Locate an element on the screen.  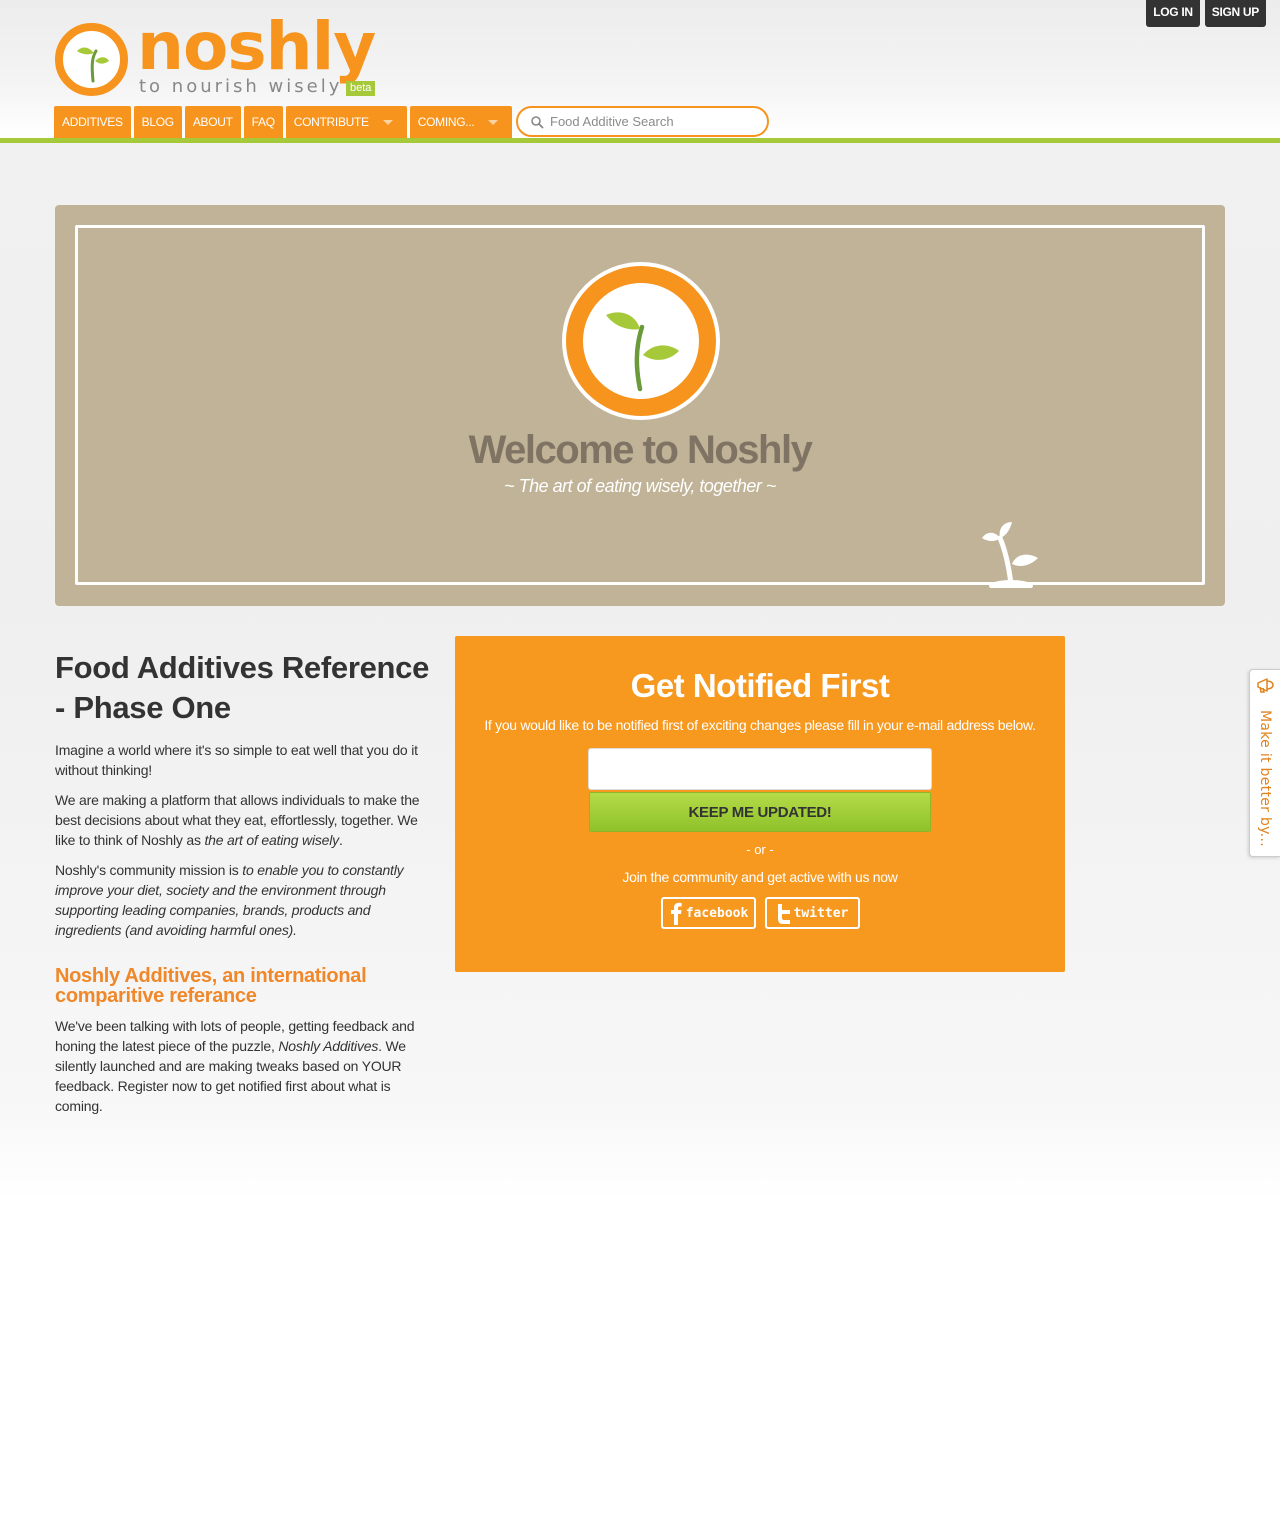
login-button: LOG IN is located at coordinates (1173, 13).